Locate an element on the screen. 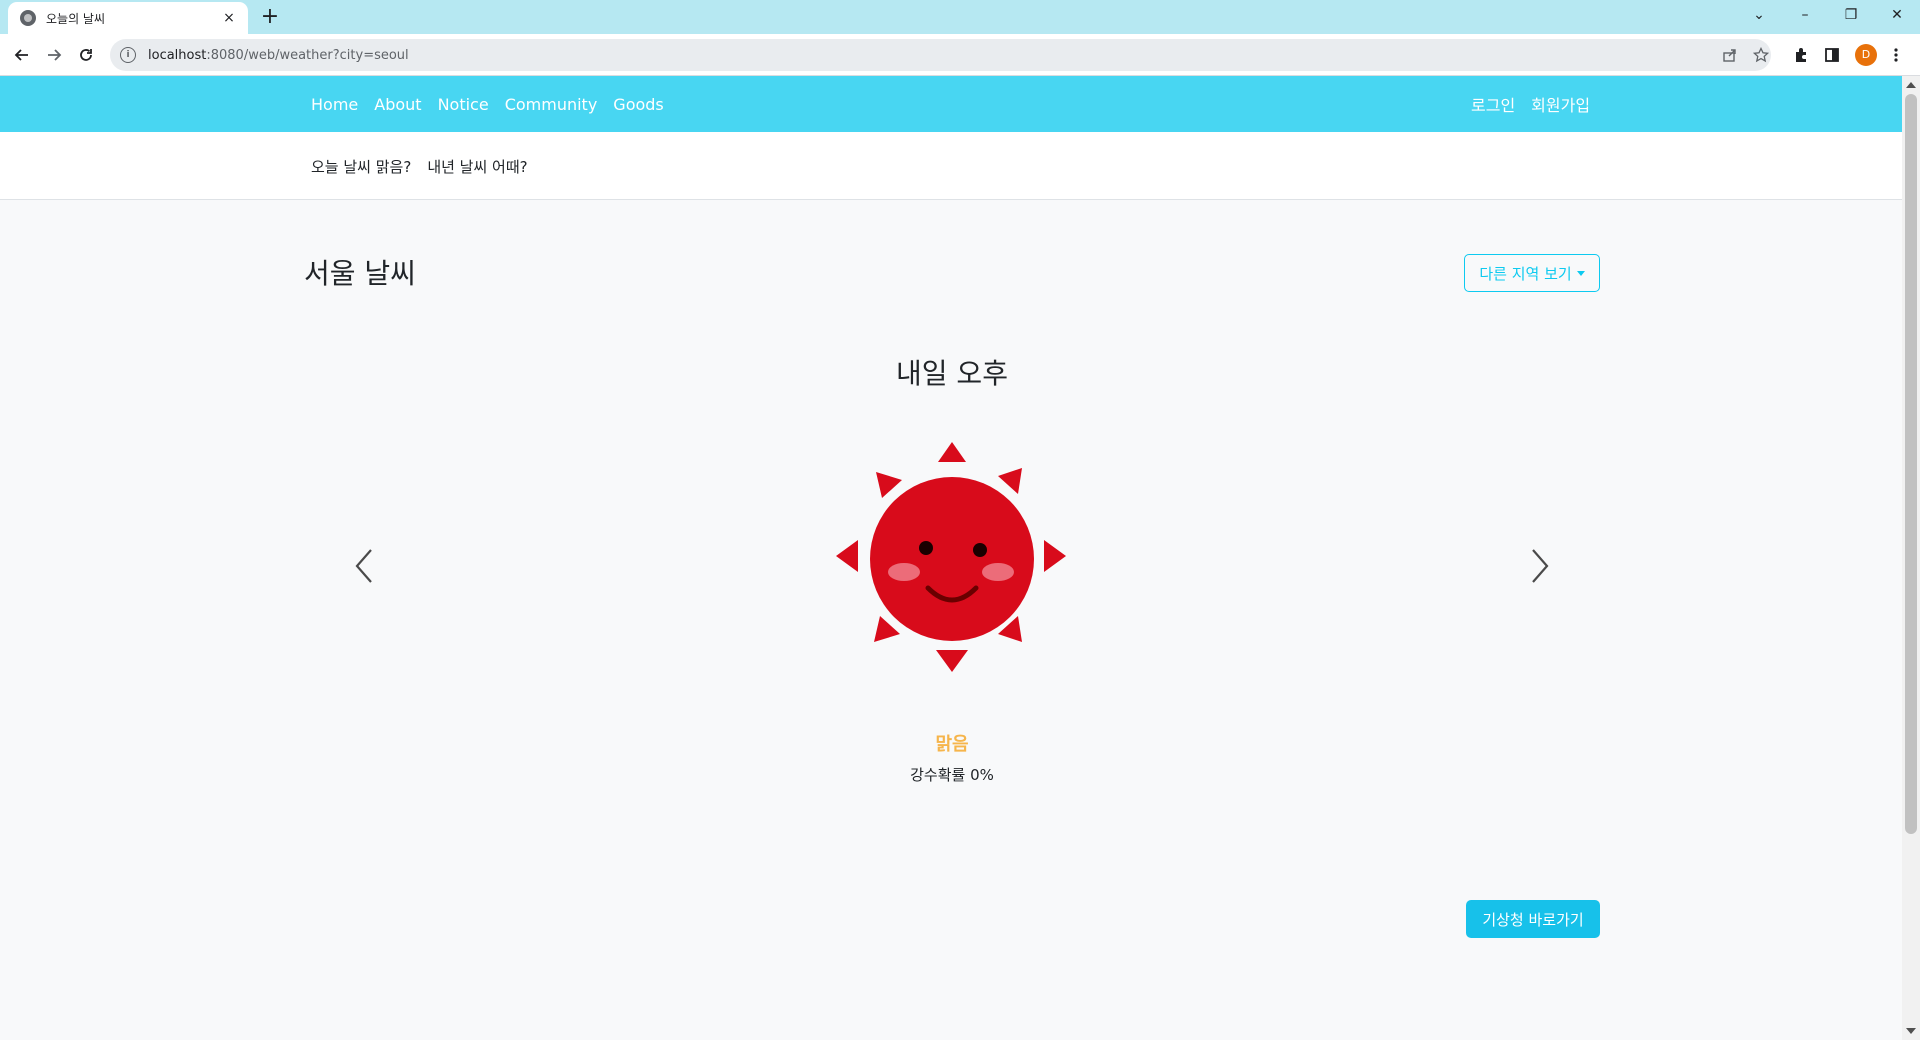  subnav-next-year-weather: 내년 날씨 어때? is located at coordinates (477, 166).